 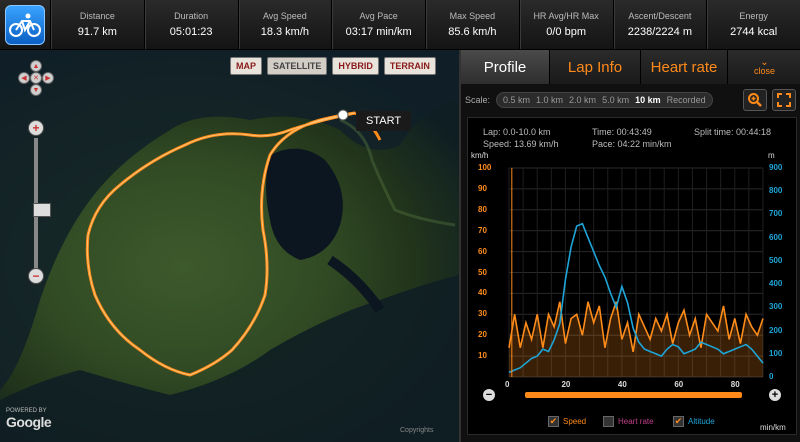 What do you see at coordinates (343, 115) in the screenshot?
I see `start-marker` at bounding box center [343, 115].